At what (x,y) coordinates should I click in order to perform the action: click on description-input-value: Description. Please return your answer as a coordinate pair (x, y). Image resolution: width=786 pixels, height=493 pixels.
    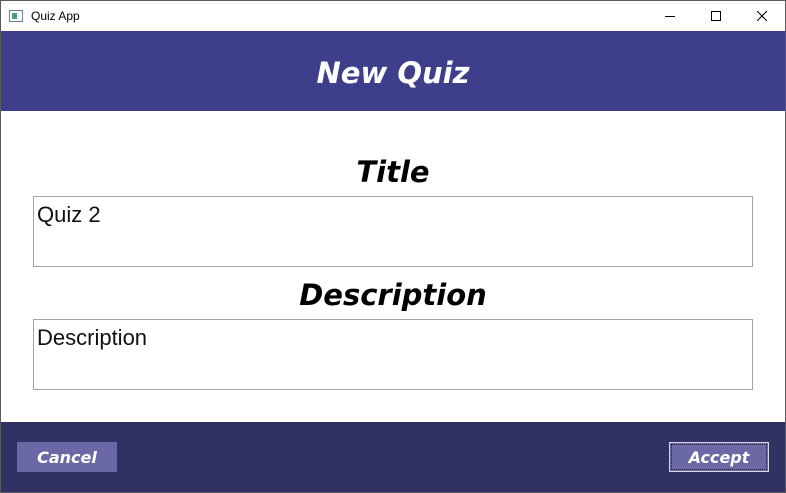
    Looking at the image, I should click on (92, 337).